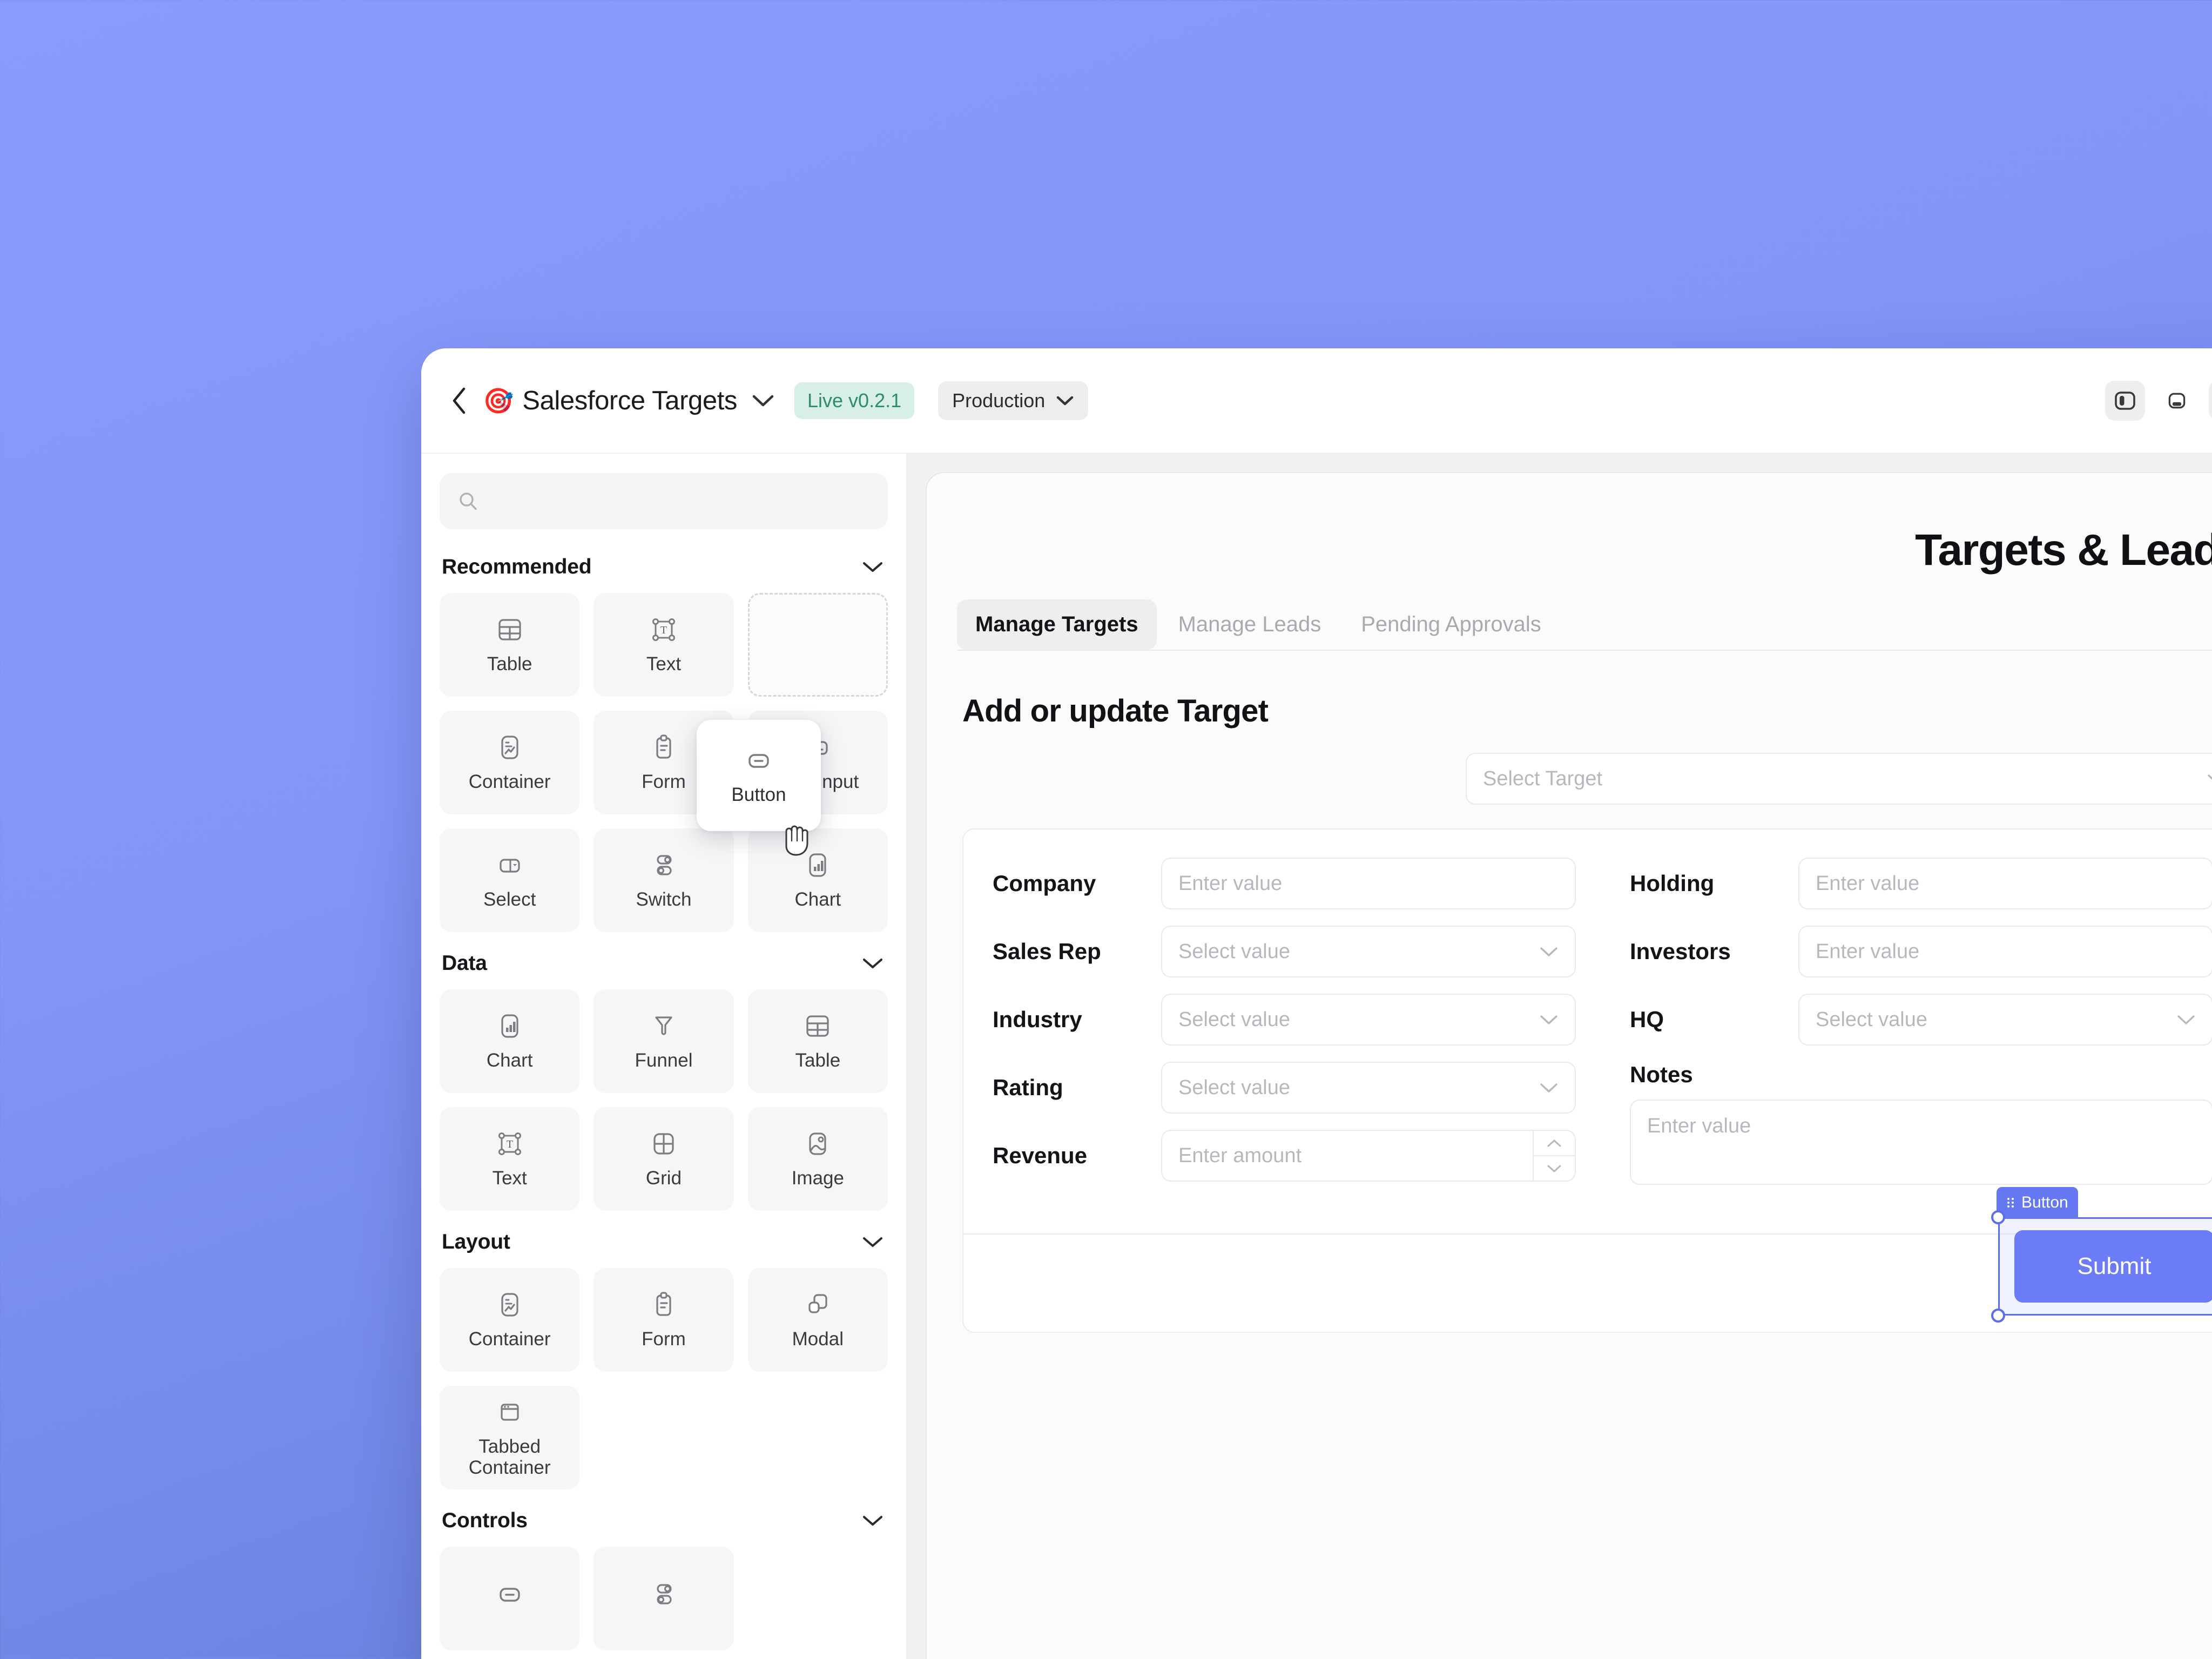 The height and width of the screenshot is (1659, 2212). Describe the element at coordinates (759, 775) in the screenshot. I see `dragging-component-card: Button` at that location.